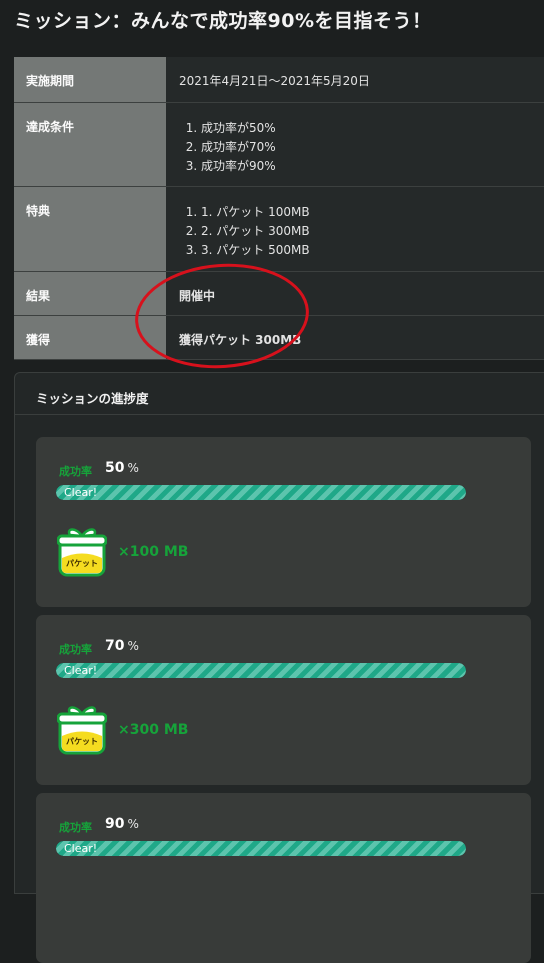 This screenshot has width=544, height=963. What do you see at coordinates (90, 80) in the screenshot?
I see `period-label: 実施期間` at bounding box center [90, 80].